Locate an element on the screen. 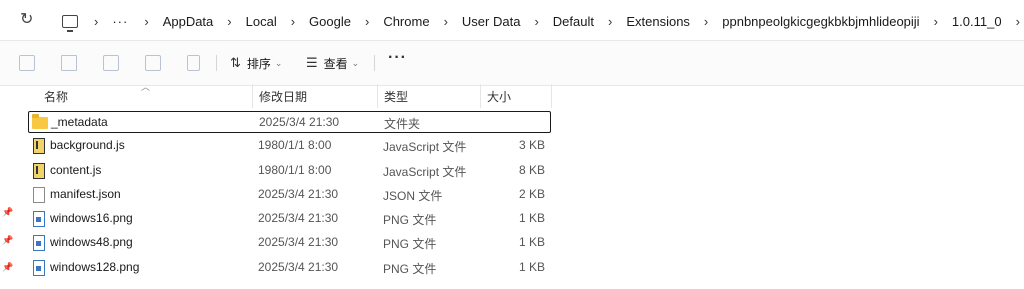  breadcrumb-default: Default is located at coordinates (573, 21).